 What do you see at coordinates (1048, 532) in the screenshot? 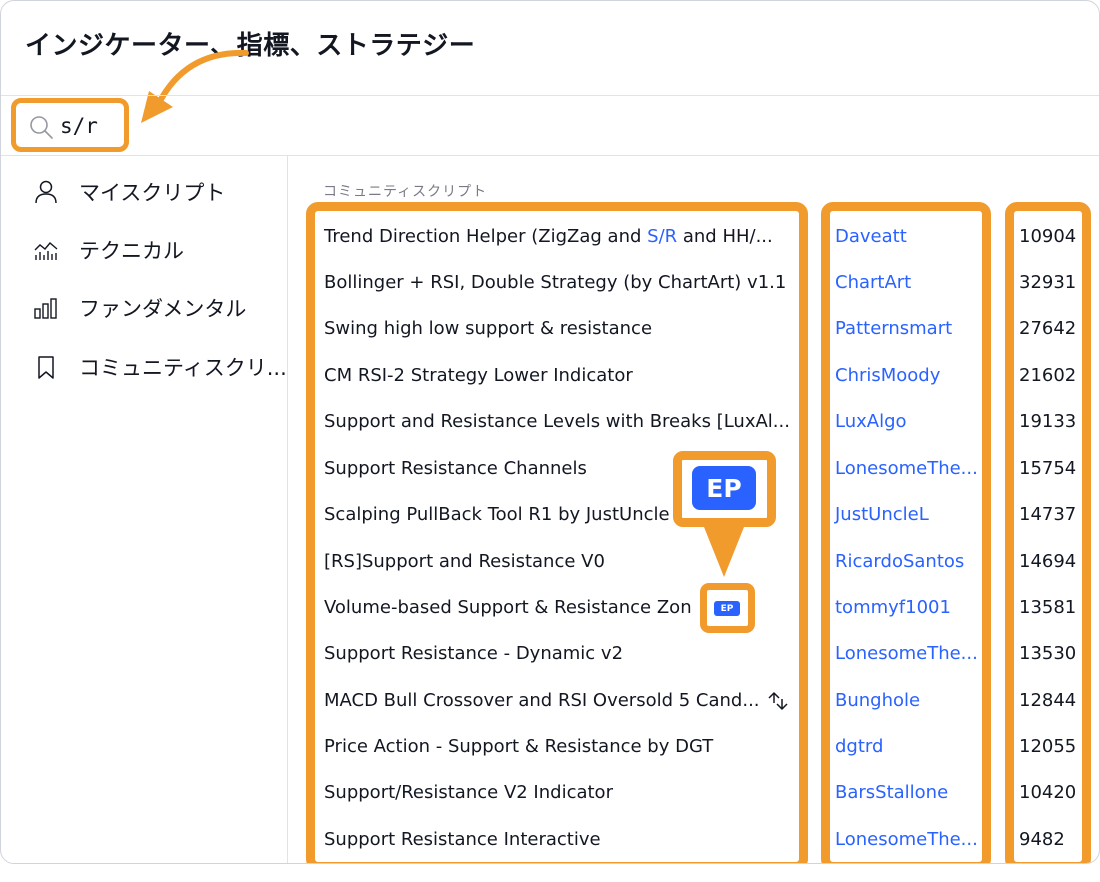
I see `highlight-count-column` at bounding box center [1048, 532].